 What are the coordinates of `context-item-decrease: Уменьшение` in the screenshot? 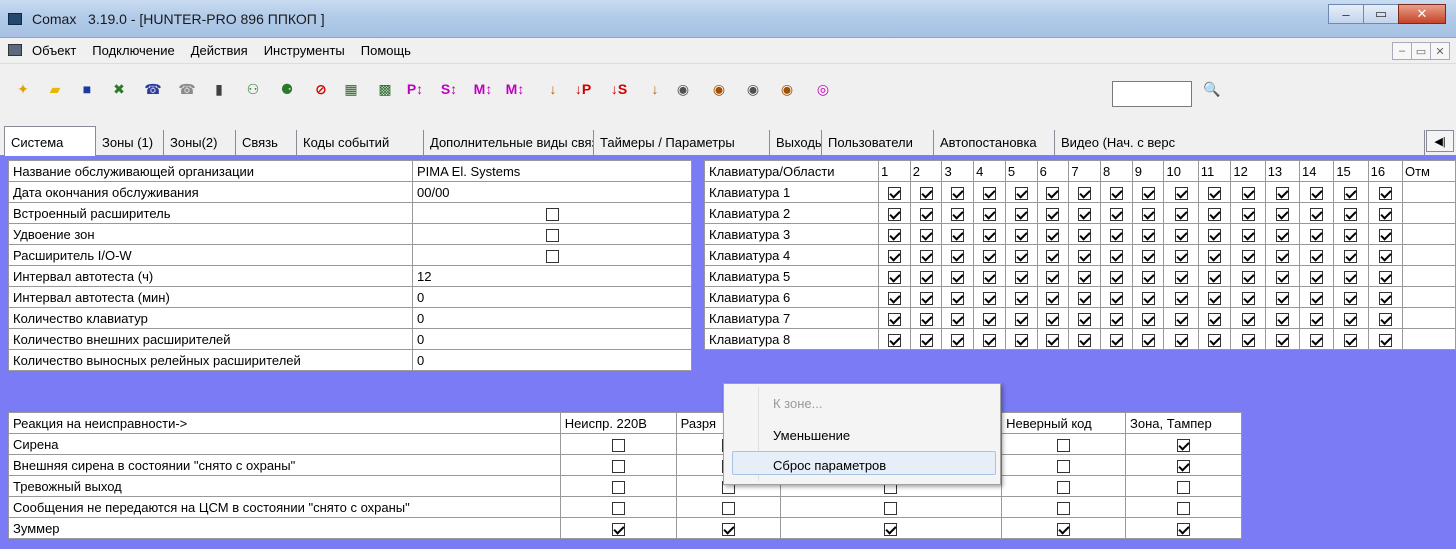 It's located at (811, 435).